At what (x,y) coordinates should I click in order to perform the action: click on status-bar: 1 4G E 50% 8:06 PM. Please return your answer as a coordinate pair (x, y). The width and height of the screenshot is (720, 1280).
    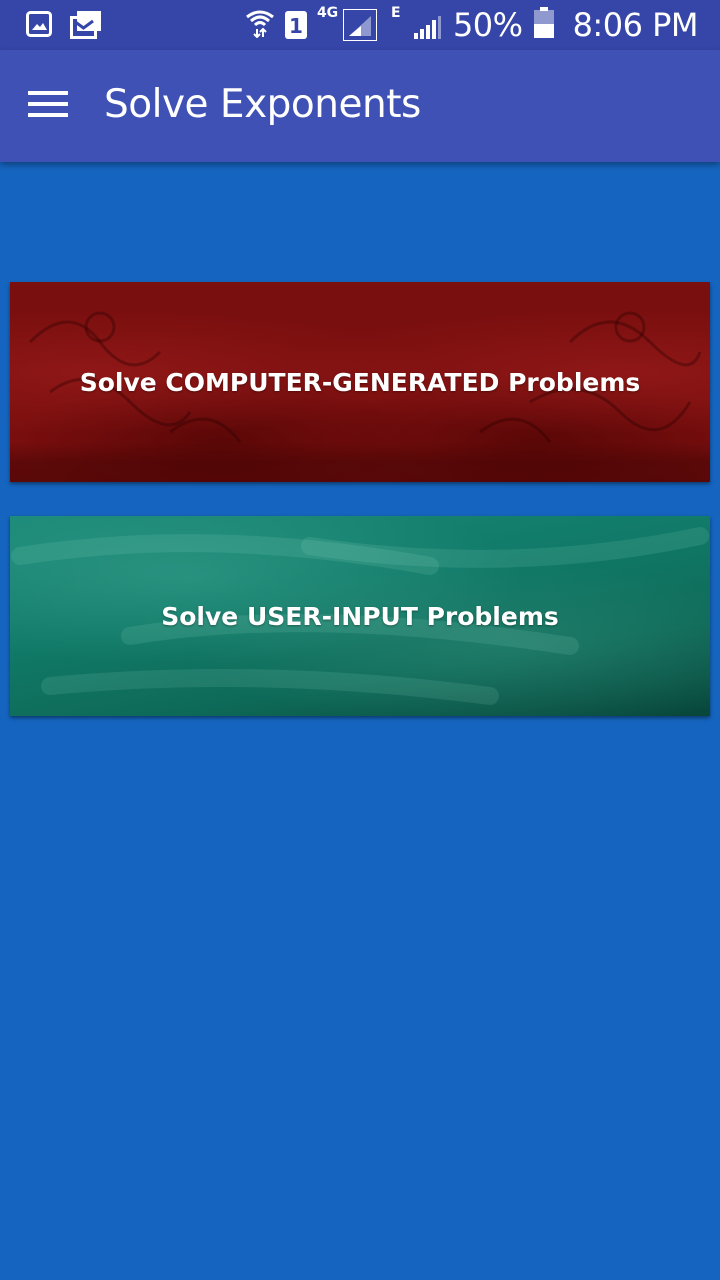
    Looking at the image, I should click on (360, 25).